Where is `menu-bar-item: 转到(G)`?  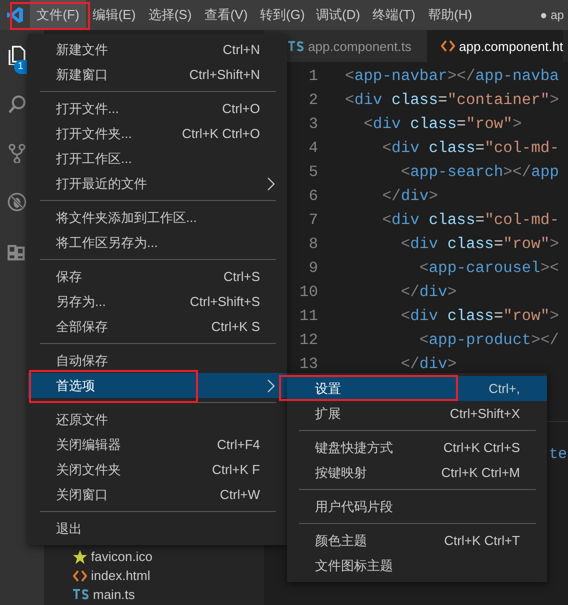
menu-bar-item: 转到(G) is located at coordinates (282, 15).